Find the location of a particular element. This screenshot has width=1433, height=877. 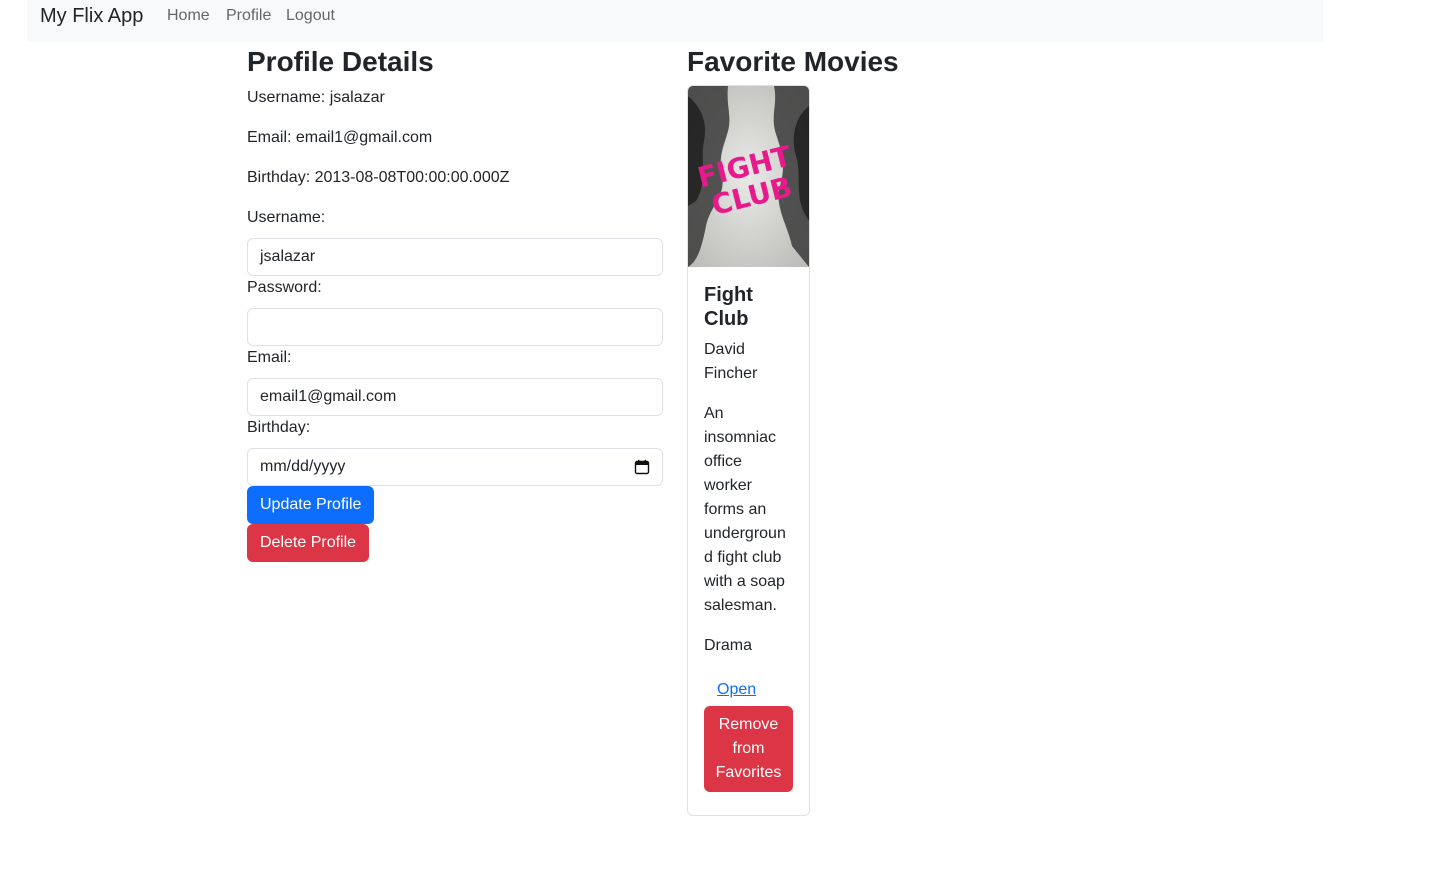

calendar-icon is located at coordinates (642, 467).